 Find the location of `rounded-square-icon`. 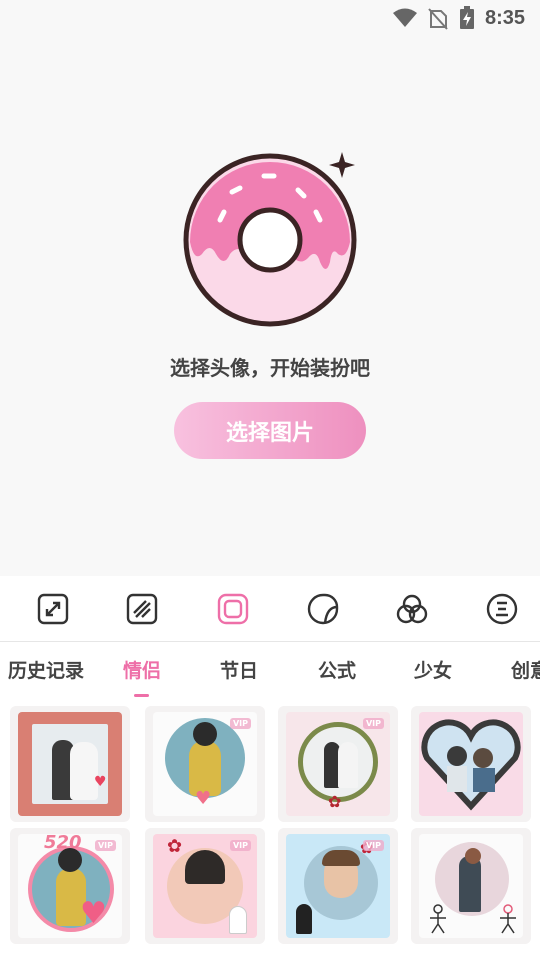

rounded-square-icon is located at coordinates (233, 609).